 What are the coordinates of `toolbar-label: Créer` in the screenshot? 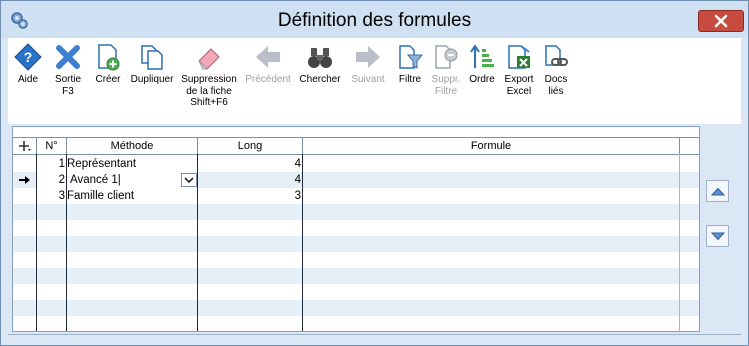 It's located at (108, 79).